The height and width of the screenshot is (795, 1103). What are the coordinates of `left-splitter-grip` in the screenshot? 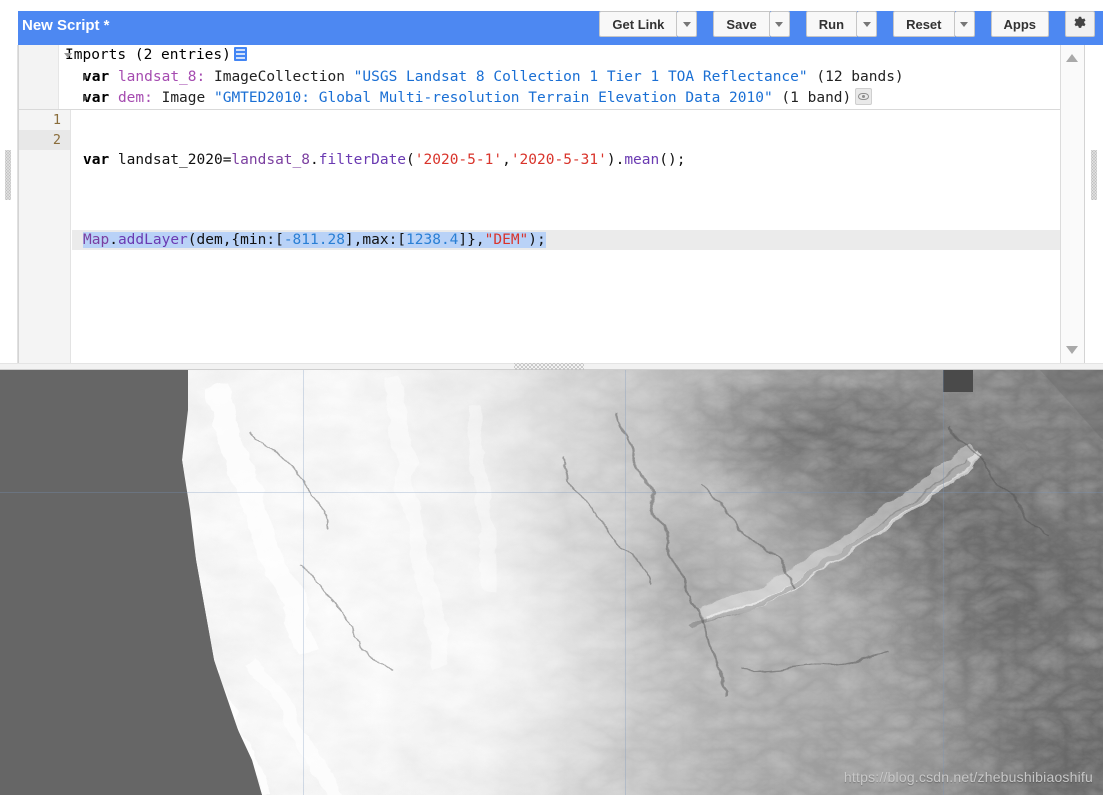 It's located at (8, 175).